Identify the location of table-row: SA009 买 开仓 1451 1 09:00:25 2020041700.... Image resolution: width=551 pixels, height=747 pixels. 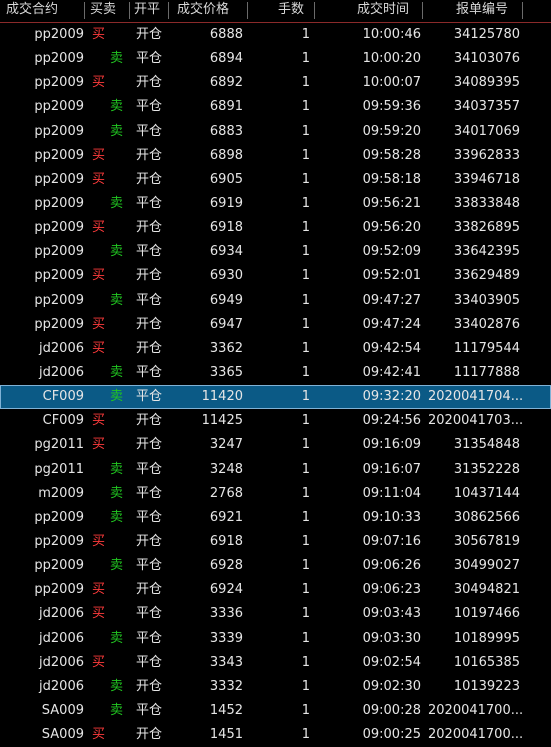
(275, 735).